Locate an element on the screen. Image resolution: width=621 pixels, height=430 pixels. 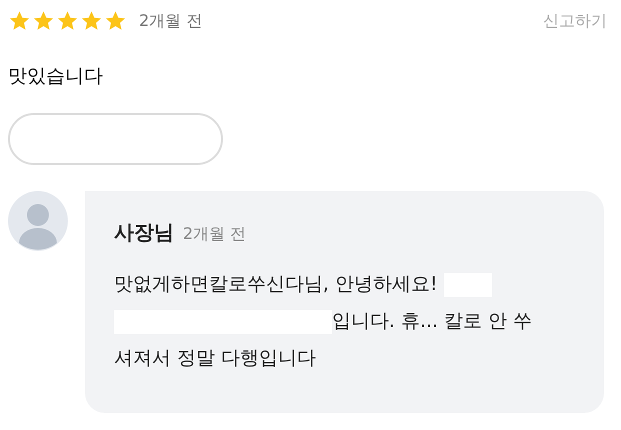
reply-date: 2개월 전 is located at coordinates (214, 234).